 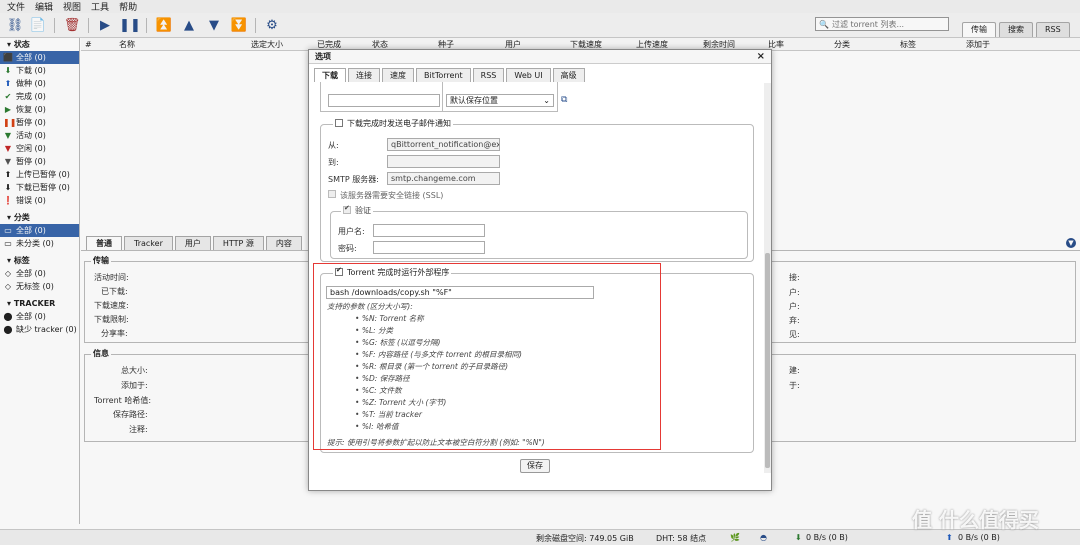 I want to click on close-icon: ×, so click(x=761, y=57).